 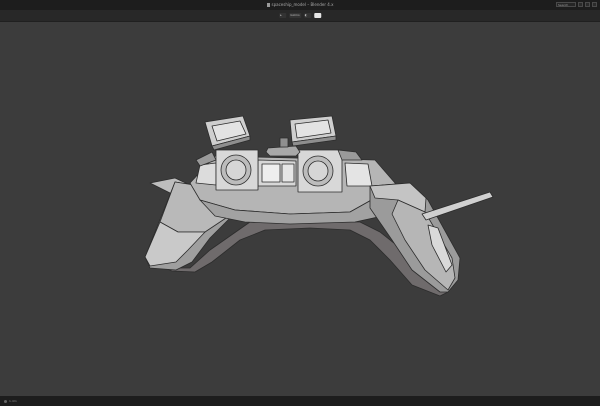 I want to click on viewport-header: ▸ Gizmo ◐, so click(x=300, y=16).